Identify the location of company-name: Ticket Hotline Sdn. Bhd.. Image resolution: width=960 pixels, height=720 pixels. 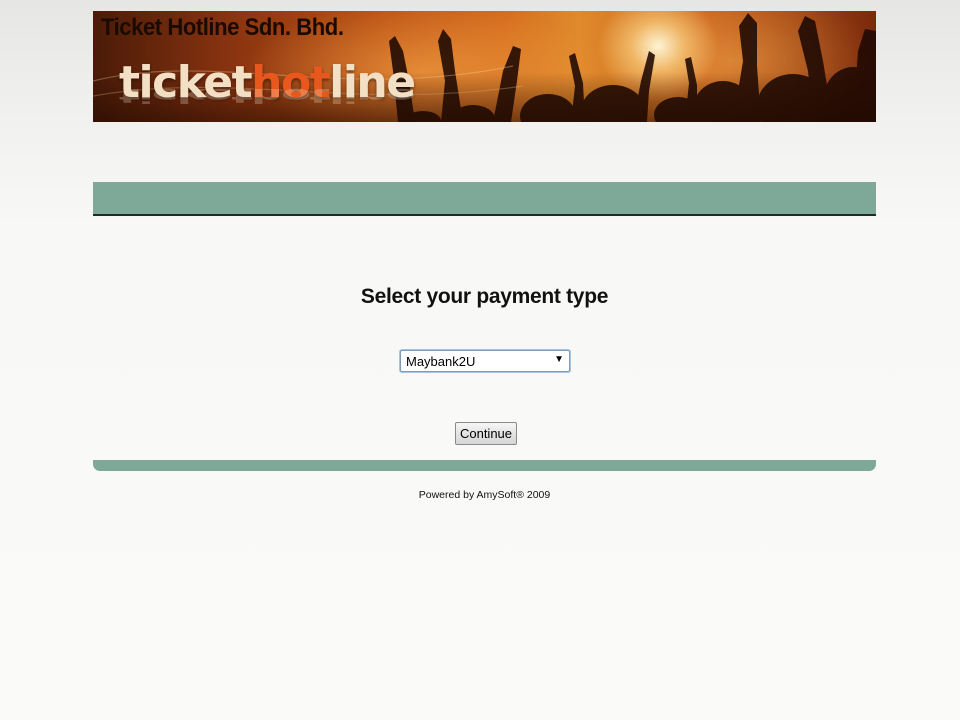
(222, 27).